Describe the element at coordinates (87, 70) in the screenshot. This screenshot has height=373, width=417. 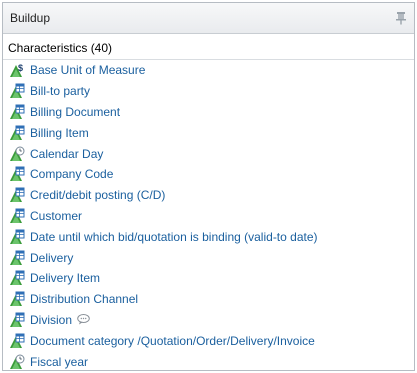
I see `characteristic-label: Base Unit of Measure` at that location.